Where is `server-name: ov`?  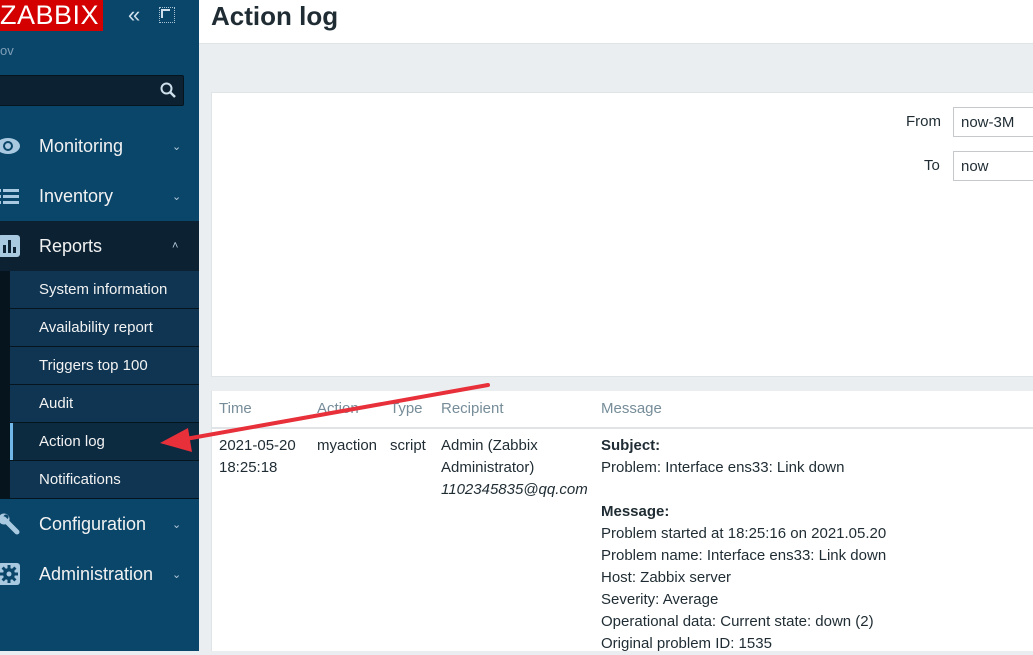 server-name: ov is located at coordinates (7, 50).